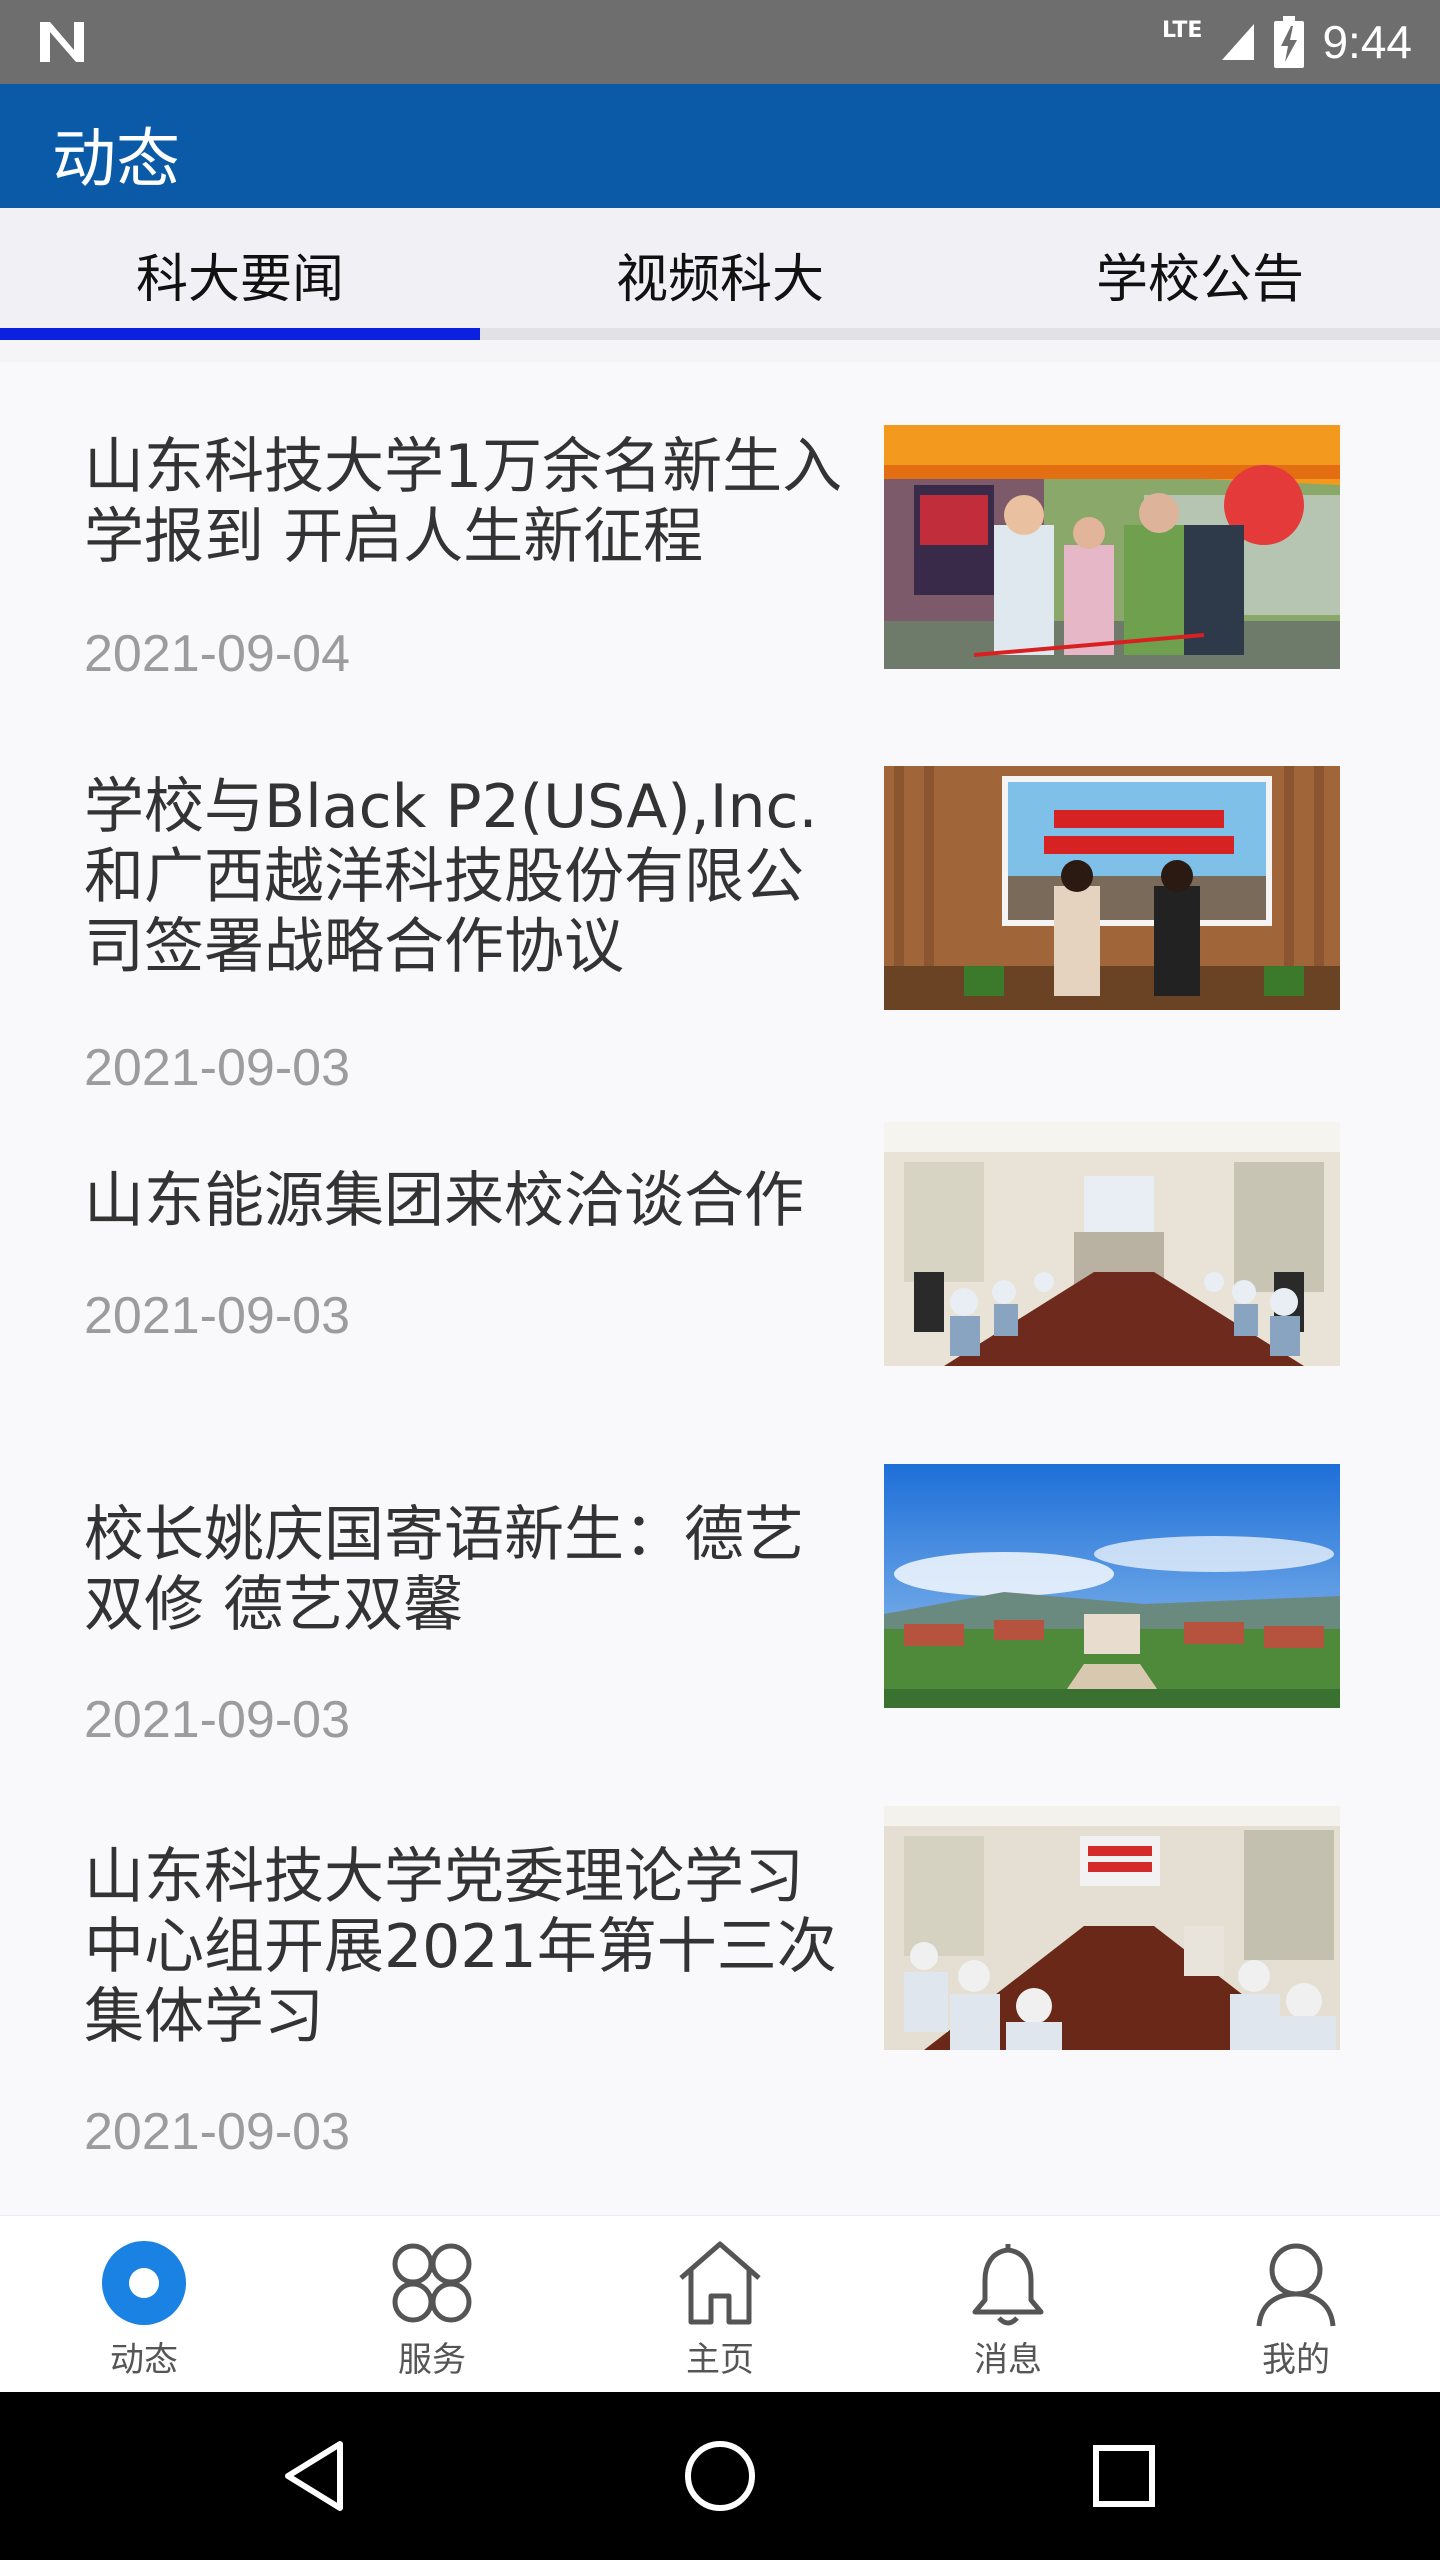 The width and height of the screenshot is (1440, 2560). I want to click on bell-icon, so click(1008, 2285).